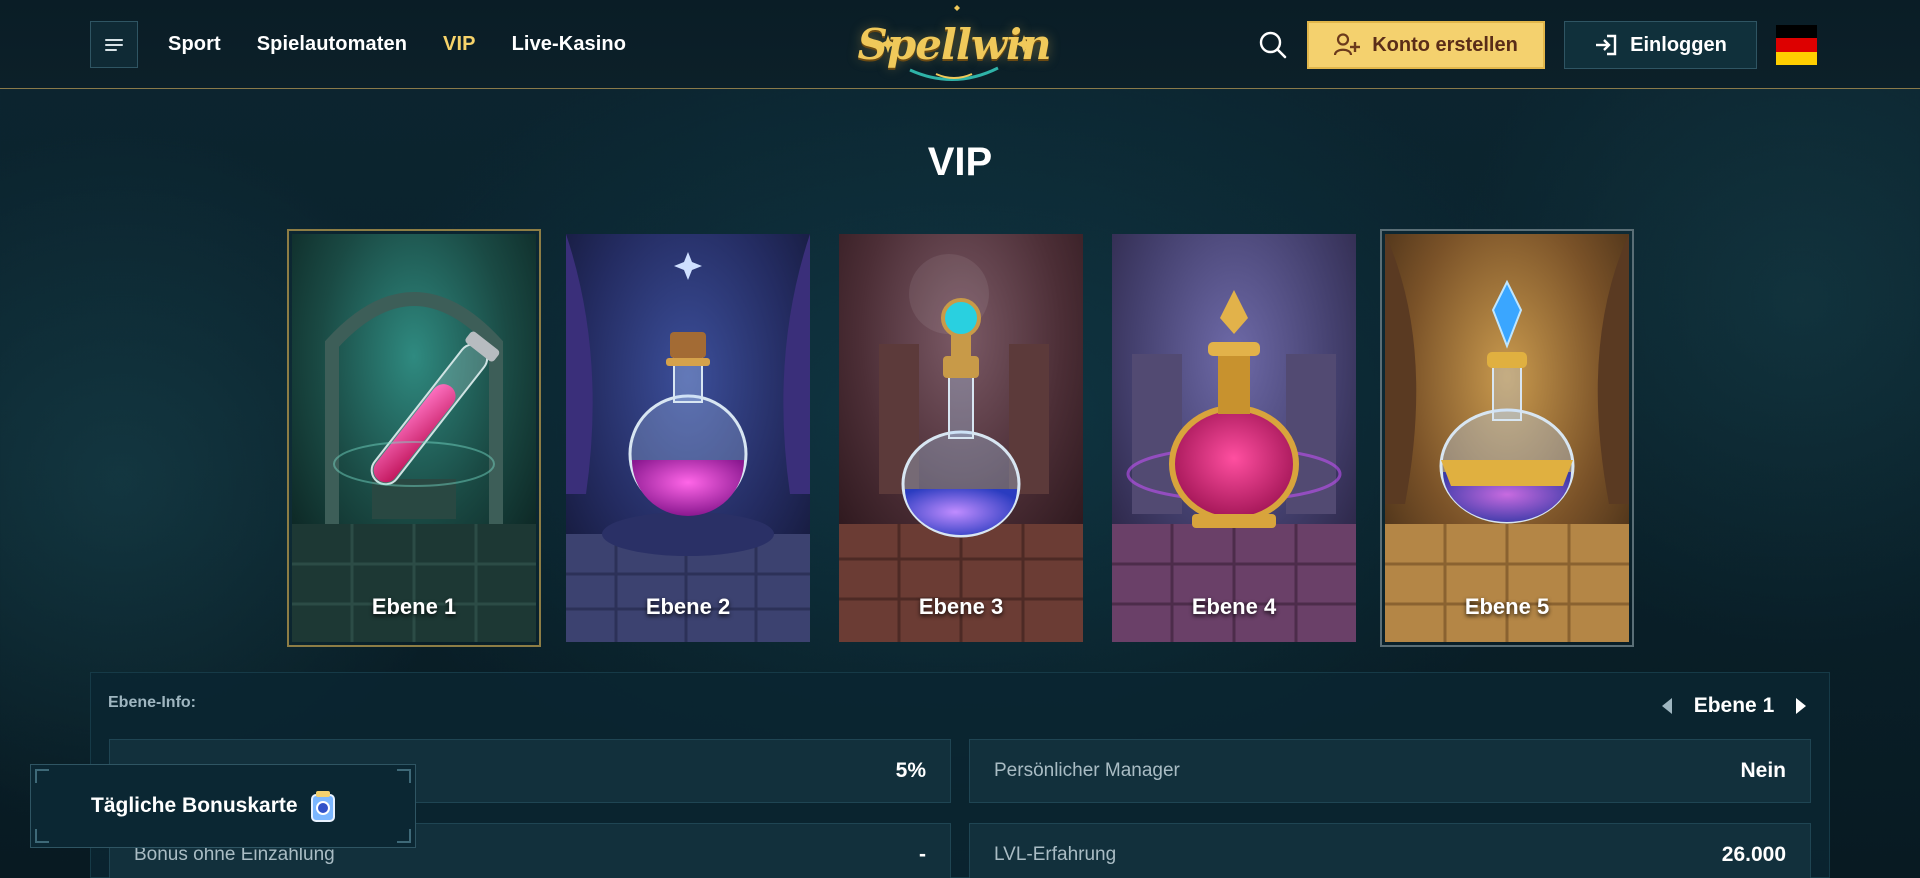 The image size is (1920, 878). Describe the element at coordinates (961, 606) in the screenshot. I see `level-card-label: Ebene 3` at that location.